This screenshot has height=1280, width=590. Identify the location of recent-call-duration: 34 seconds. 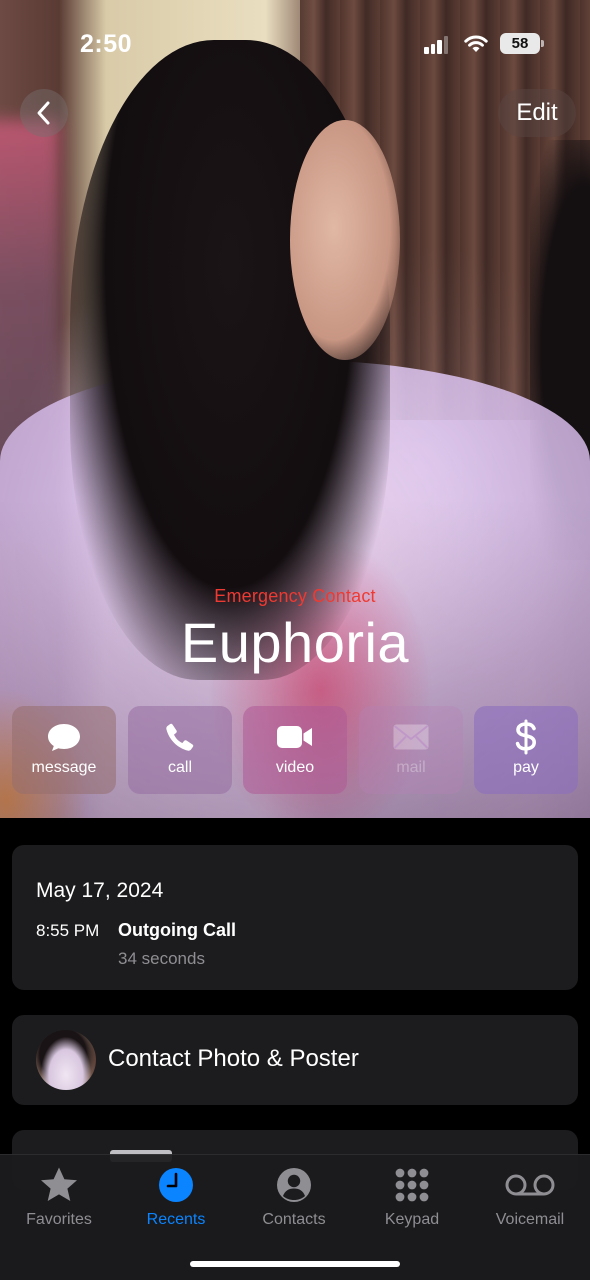
(161, 958).